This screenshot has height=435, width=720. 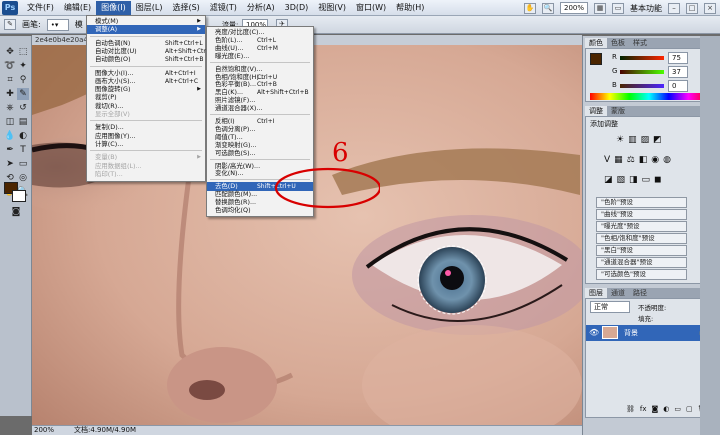 What do you see at coordinates (649, 333) in the screenshot?
I see `layer-row-background: 👁 背景 🔒` at bounding box center [649, 333].